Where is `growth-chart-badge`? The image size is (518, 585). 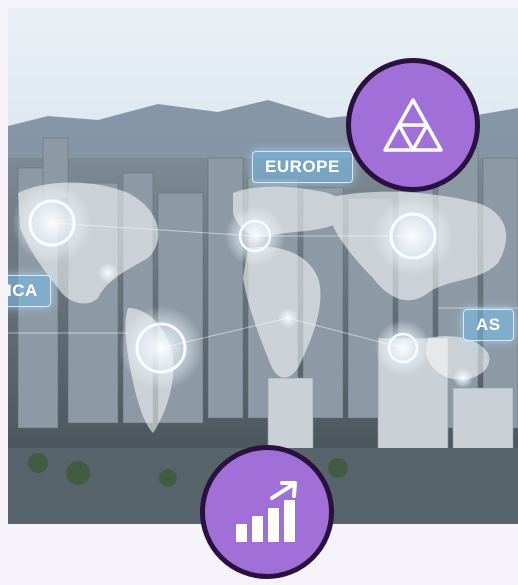
growth-chart-badge is located at coordinates (267, 512).